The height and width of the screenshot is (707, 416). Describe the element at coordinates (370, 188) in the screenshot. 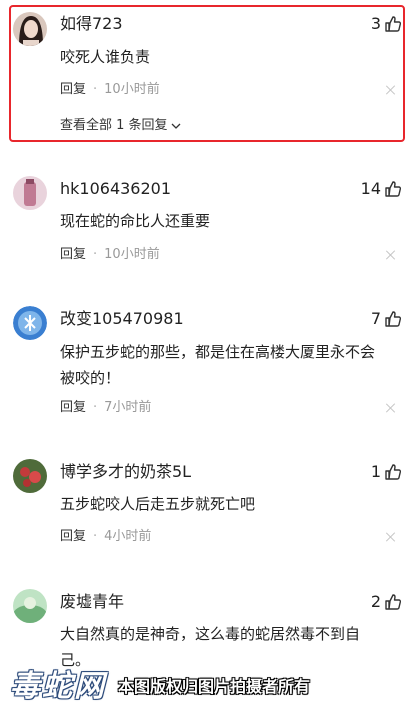

I see `like-count: 14` at that location.